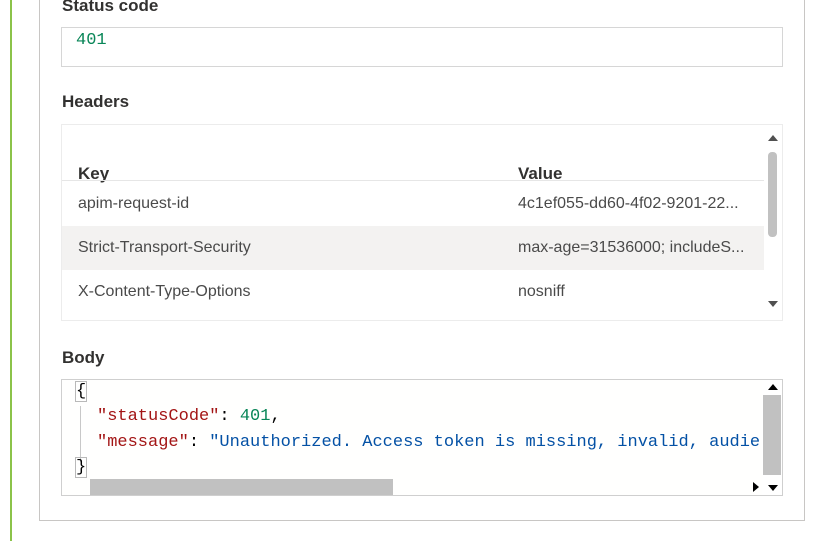 The height and width of the screenshot is (541, 826). Describe the element at coordinates (413, 180) in the screenshot. I see `header-divider` at that location.